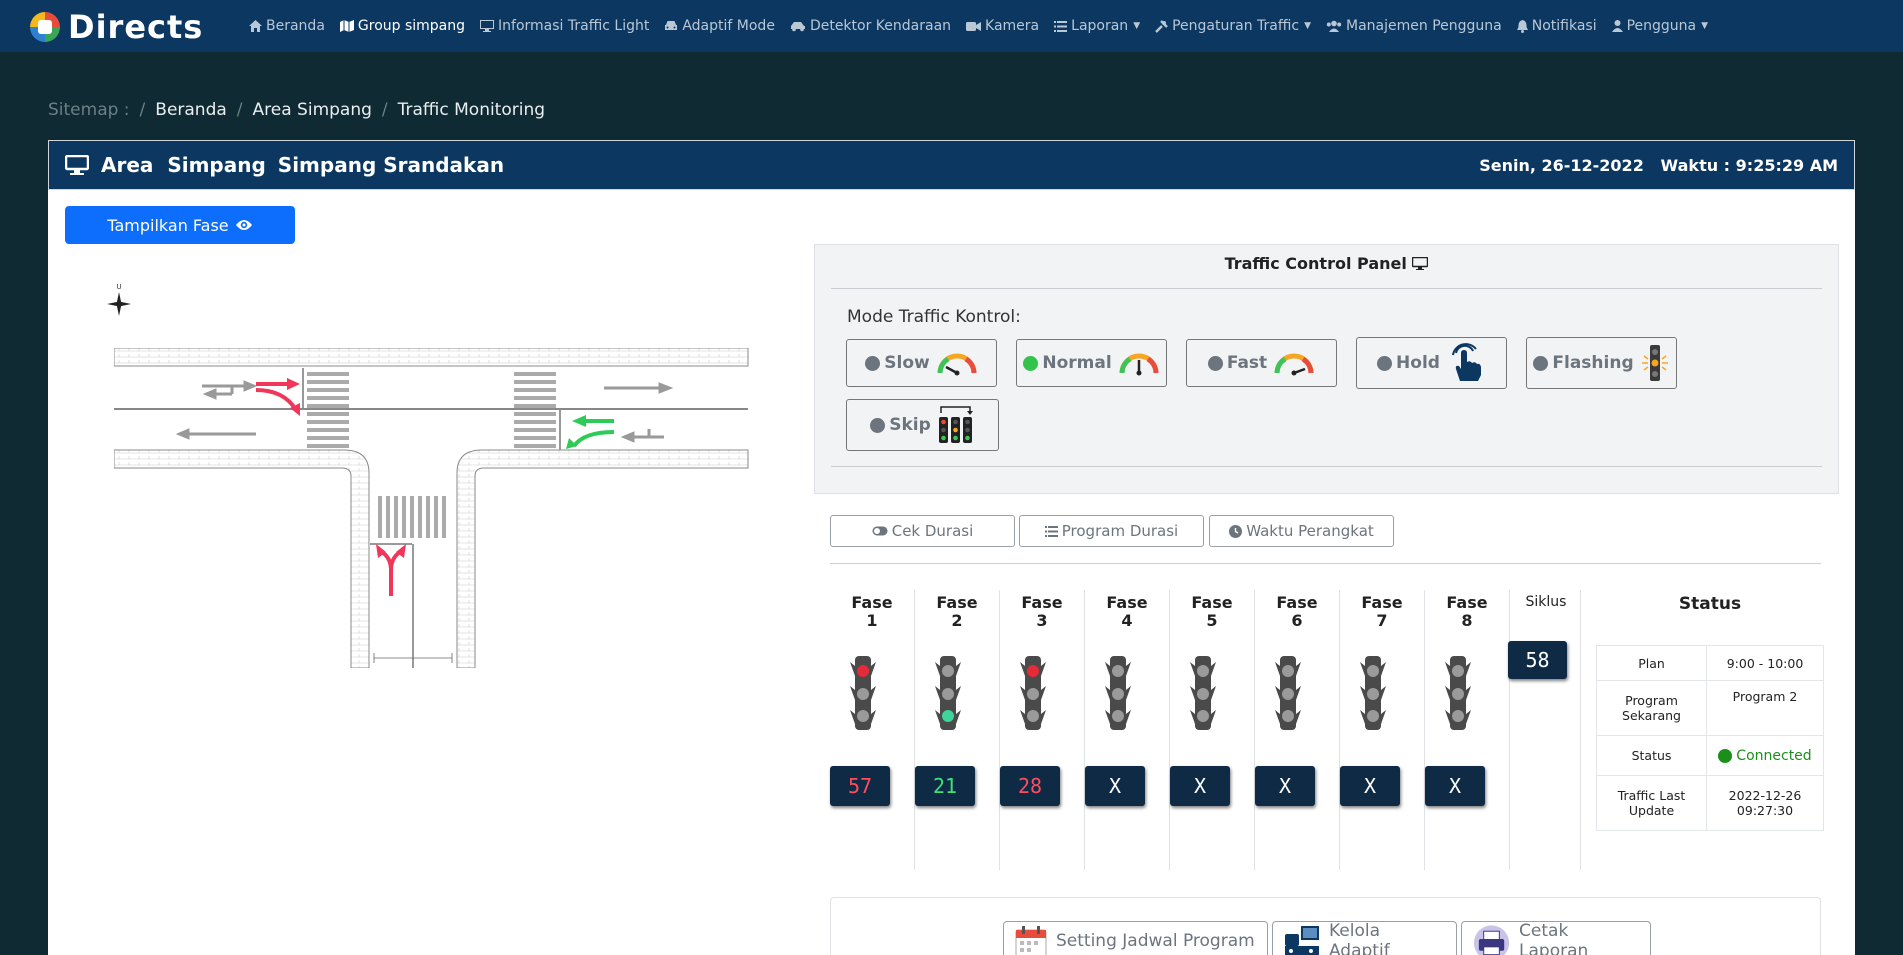 Image resolution: width=1903 pixels, height=955 pixels. What do you see at coordinates (1042, 620) in the screenshot?
I see `phase-number: 3` at bounding box center [1042, 620].